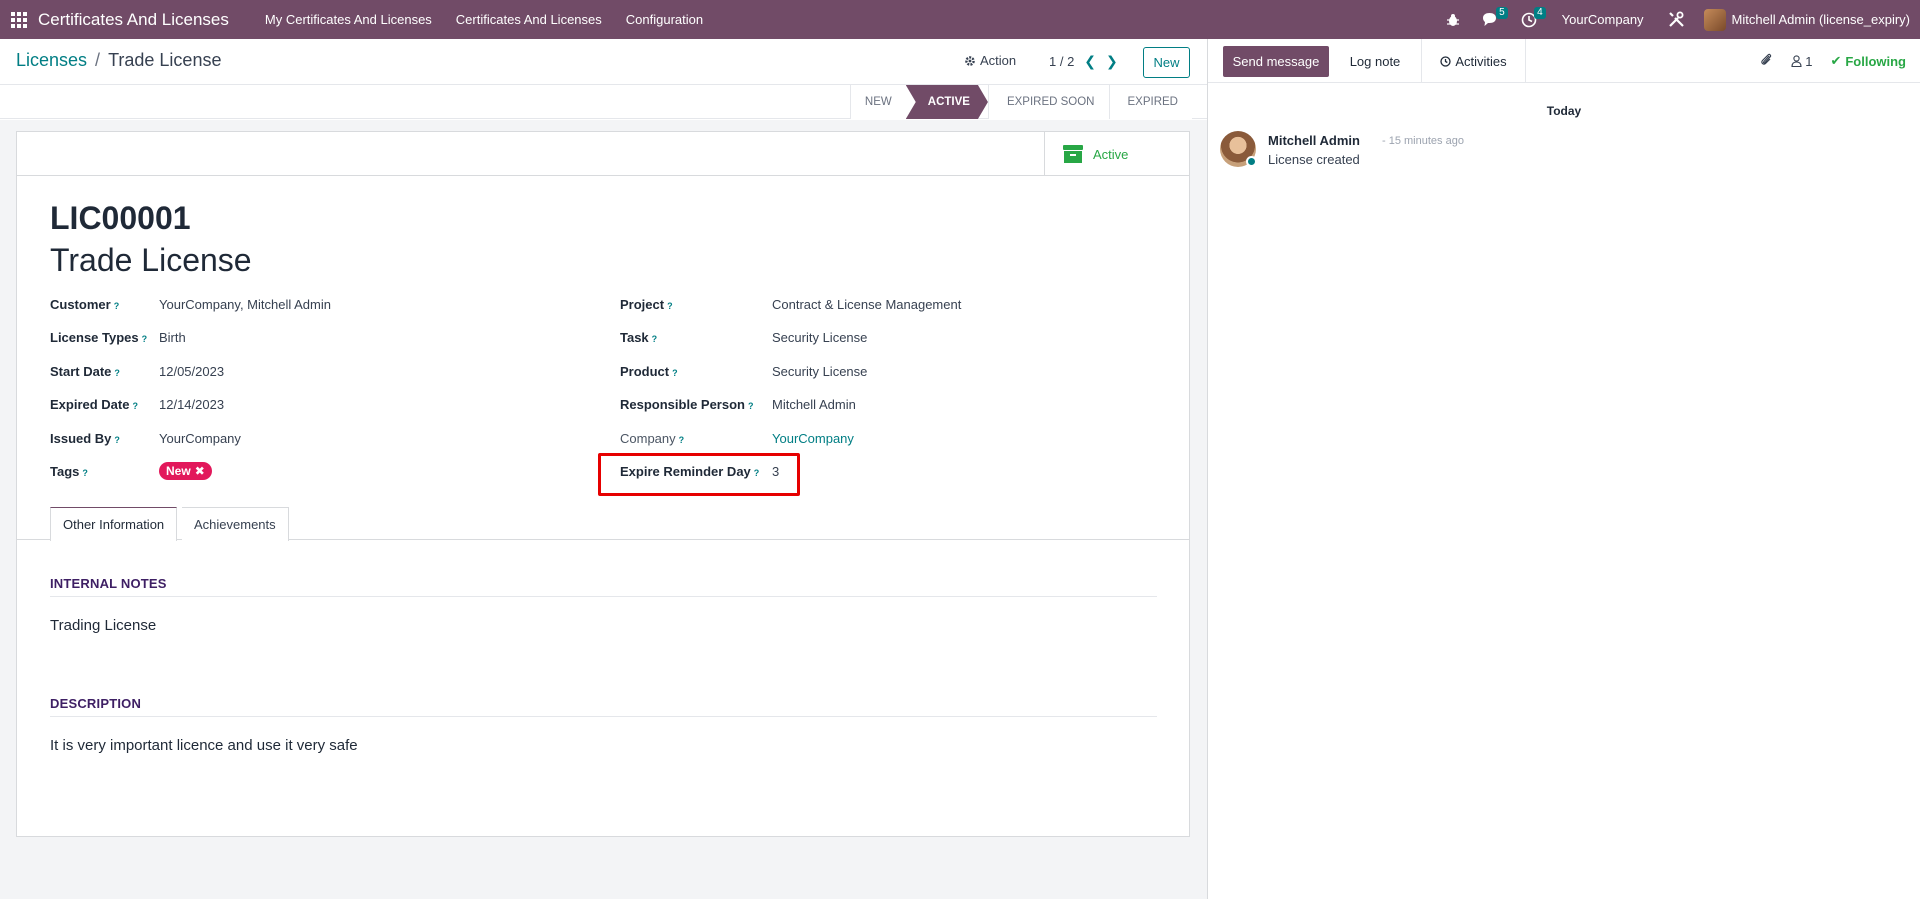 The image size is (1920, 899). Describe the element at coordinates (103, 625) in the screenshot. I see `internal-notes-text: Trading License` at that location.